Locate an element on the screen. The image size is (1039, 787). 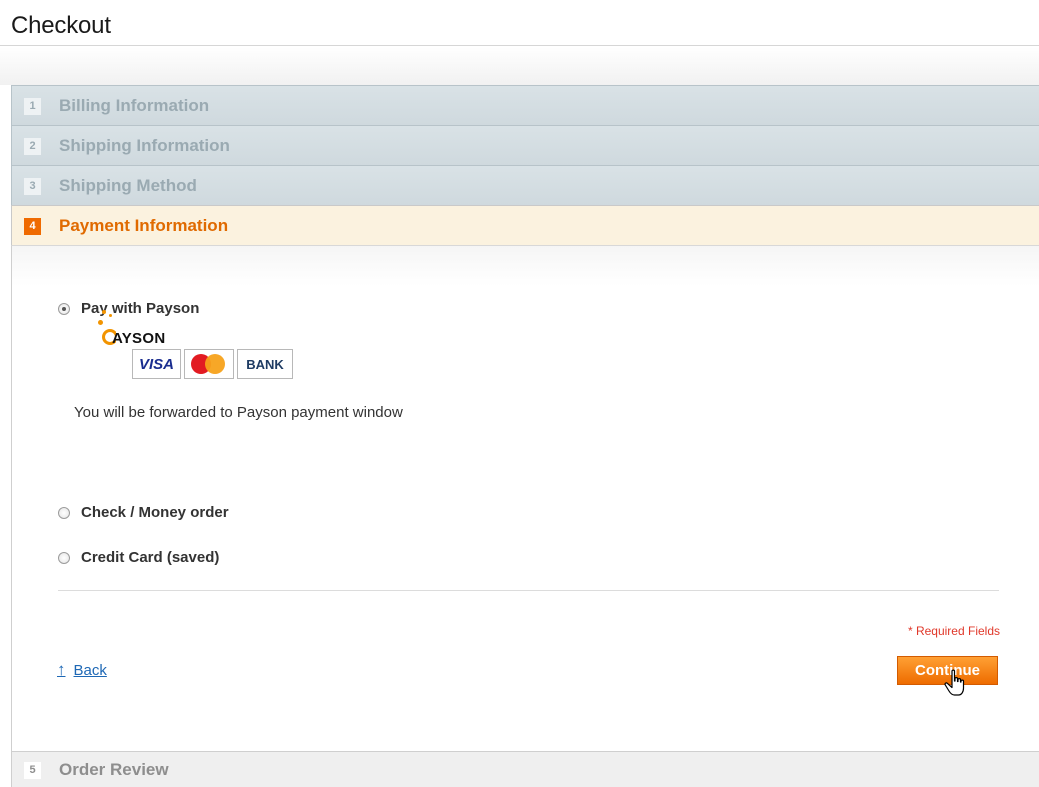
step-label: Payment Information is located at coordinates (144, 225).